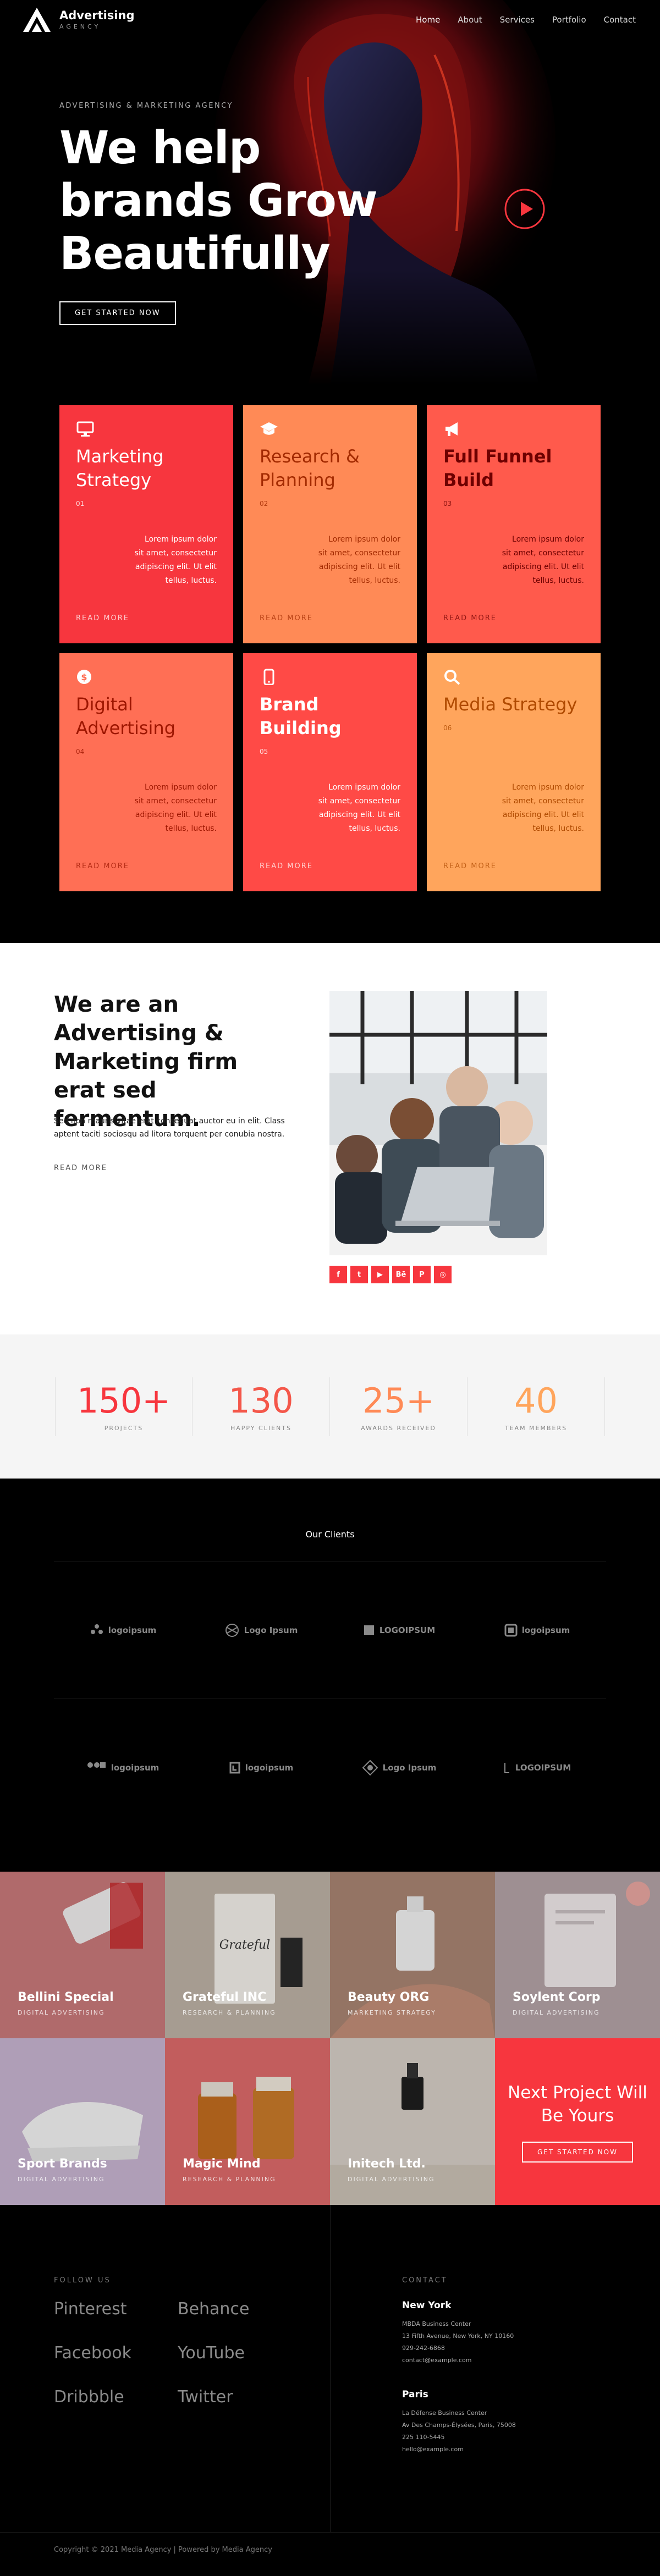 The height and width of the screenshot is (2576, 660). Describe the element at coordinates (422, 1274) in the screenshot. I see `pinterest-icon: P` at that location.